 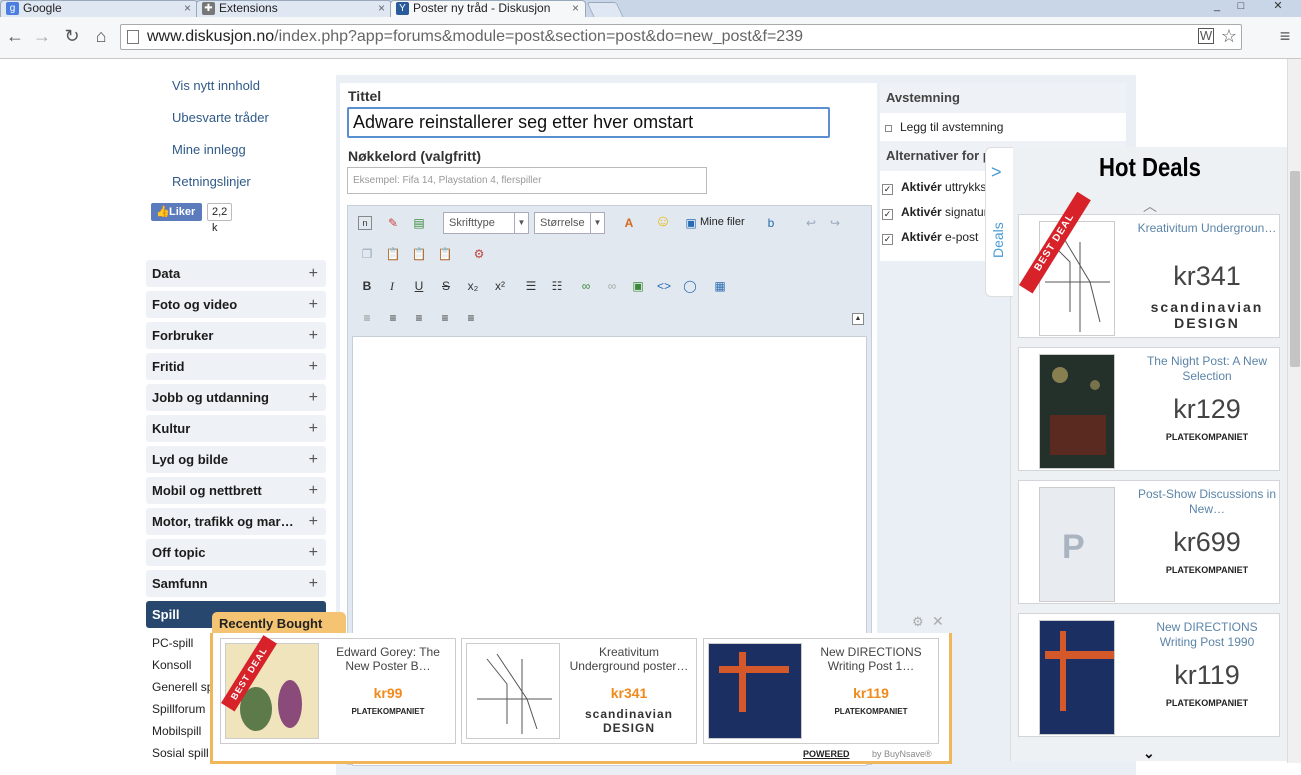 What do you see at coordinates (473, 286) in the screenshot?
I see `subscript-icon: x₂` at bounding box center [473, 286].